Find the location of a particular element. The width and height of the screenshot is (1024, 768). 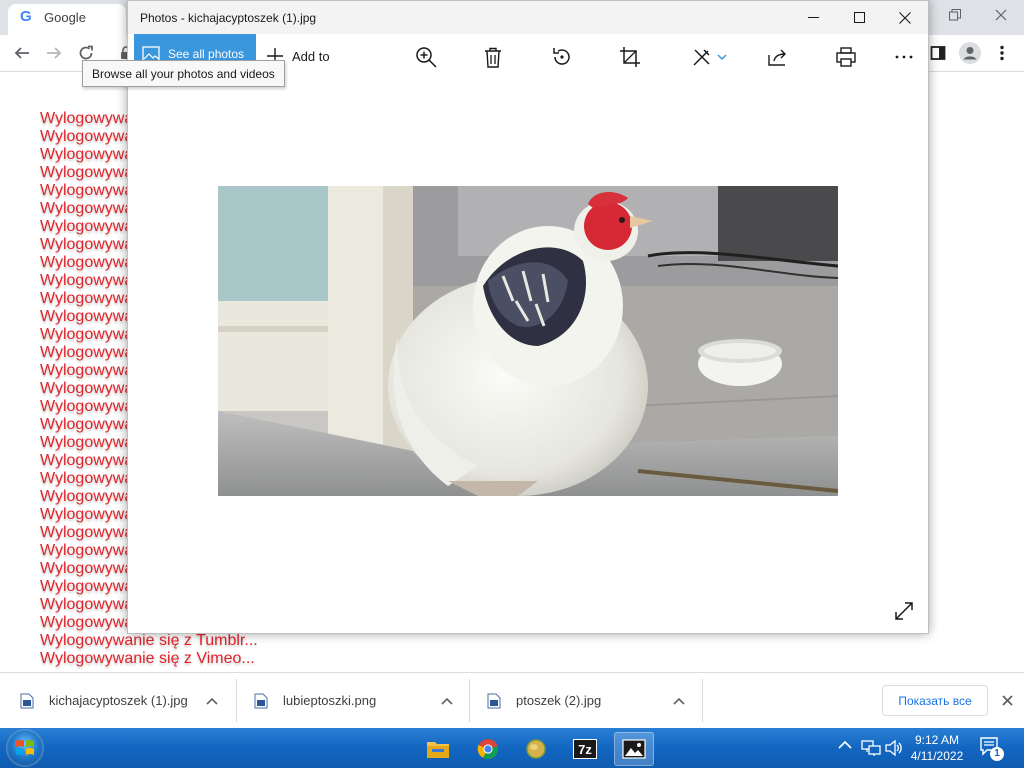

chrome-menu-button is located at coordinates (1002, 53).